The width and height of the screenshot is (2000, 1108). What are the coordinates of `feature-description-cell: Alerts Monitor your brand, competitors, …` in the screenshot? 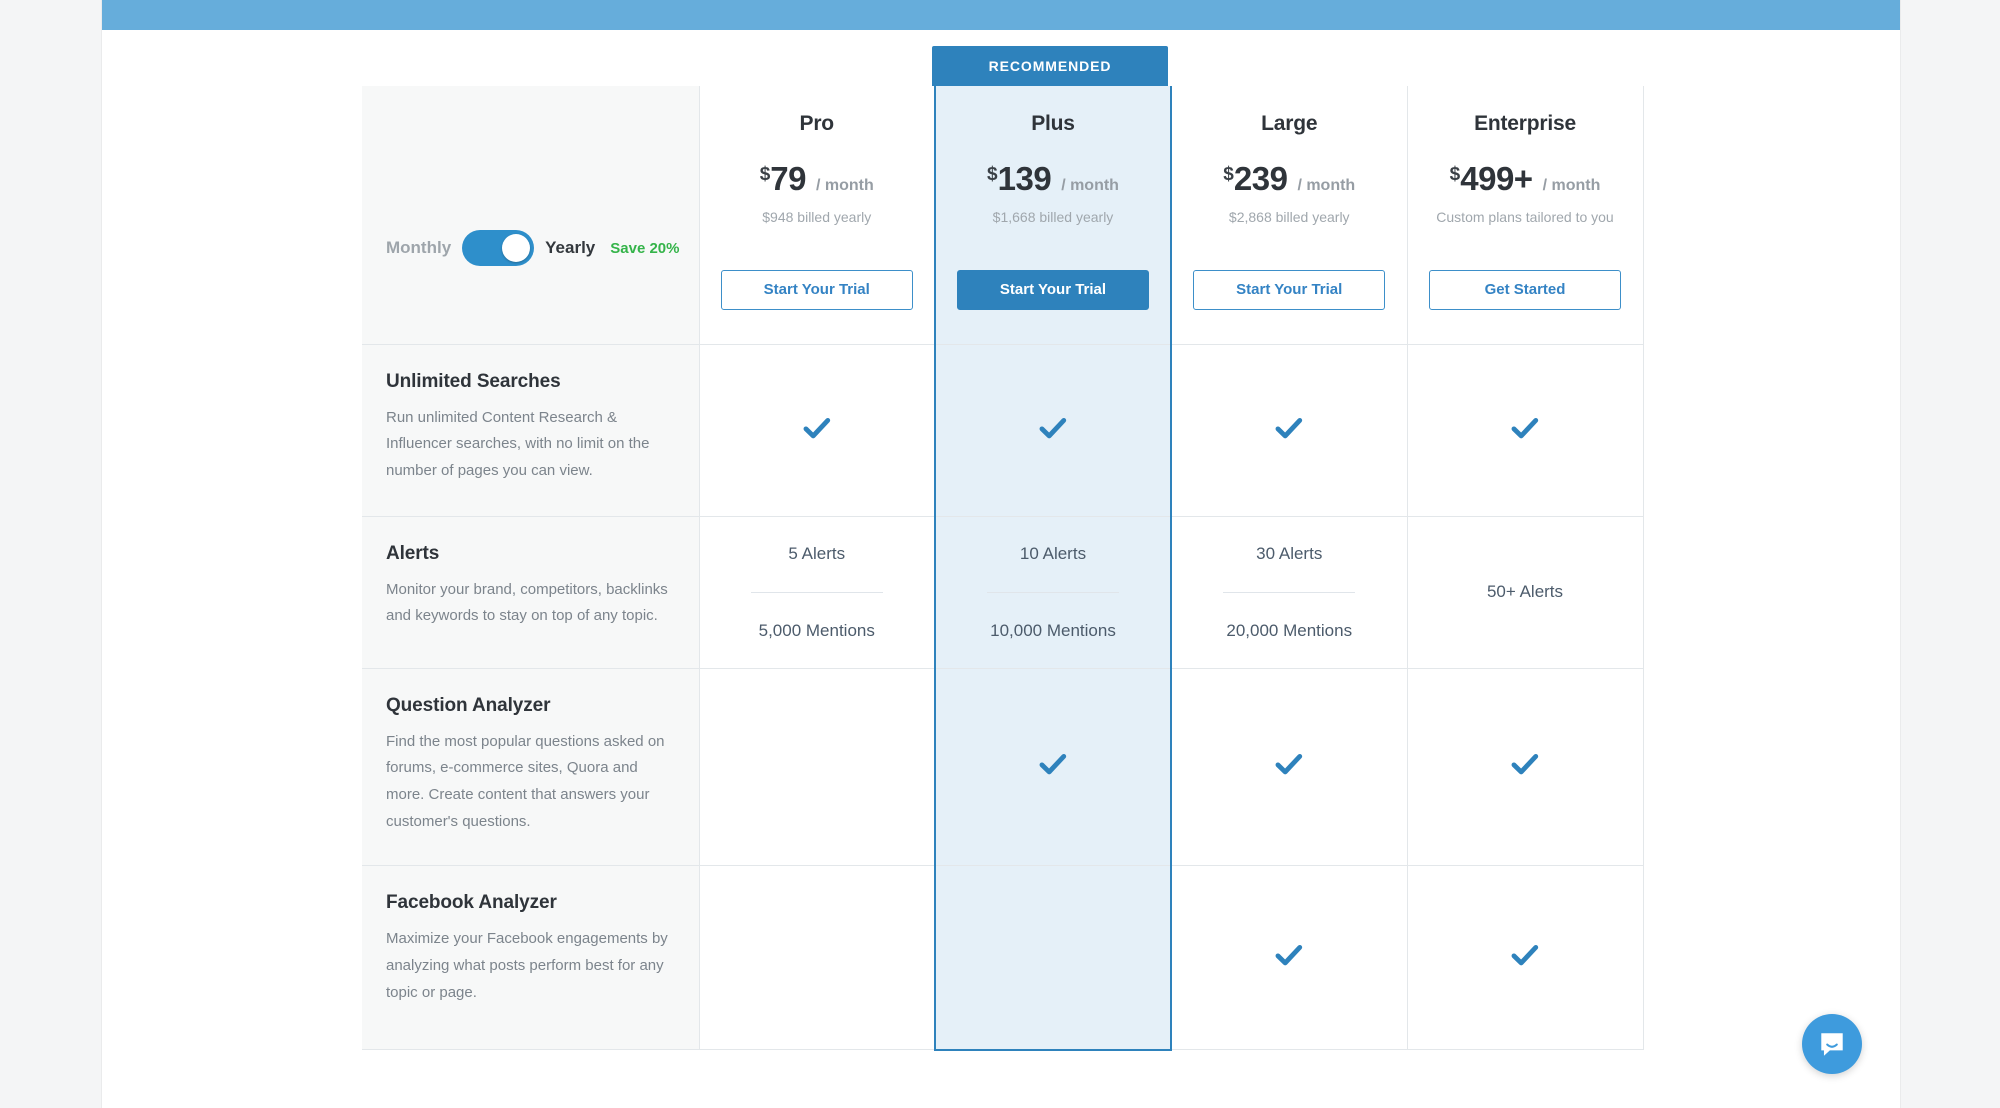 It's located at (531, 592).